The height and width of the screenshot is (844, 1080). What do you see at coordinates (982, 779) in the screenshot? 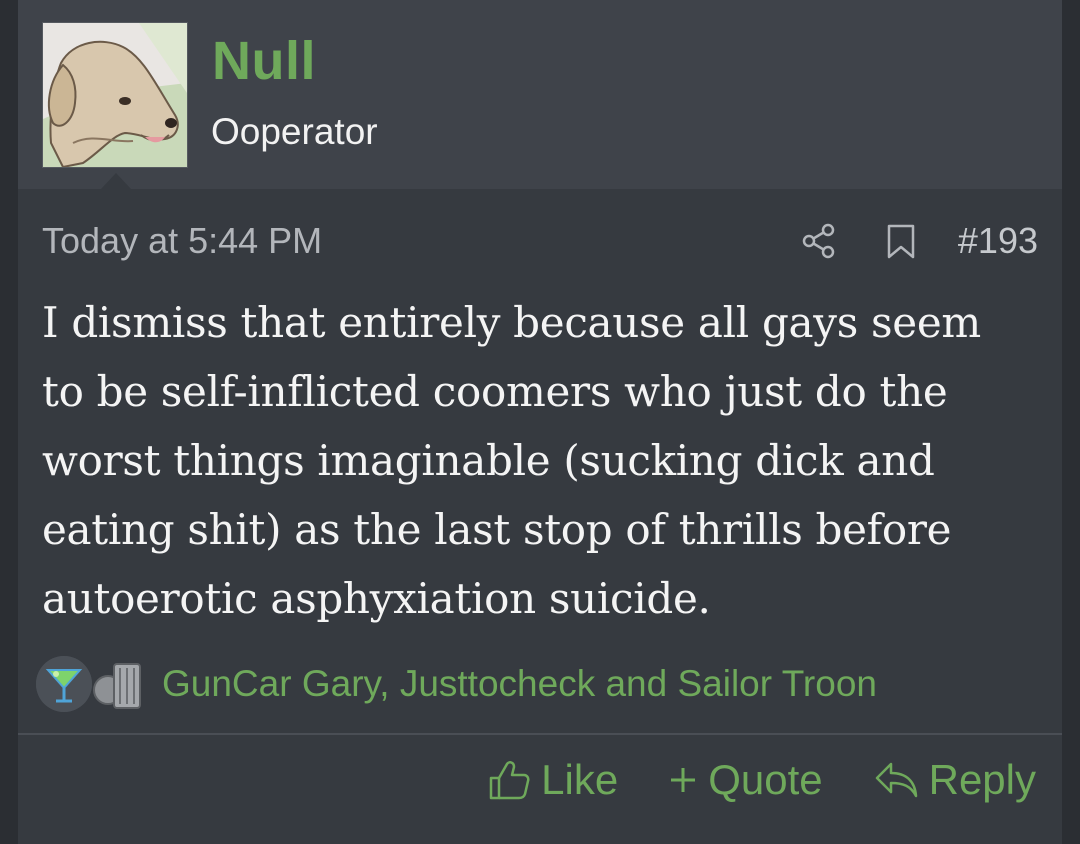
I see `reply-label: Reply` at bounding box center [982, 779].